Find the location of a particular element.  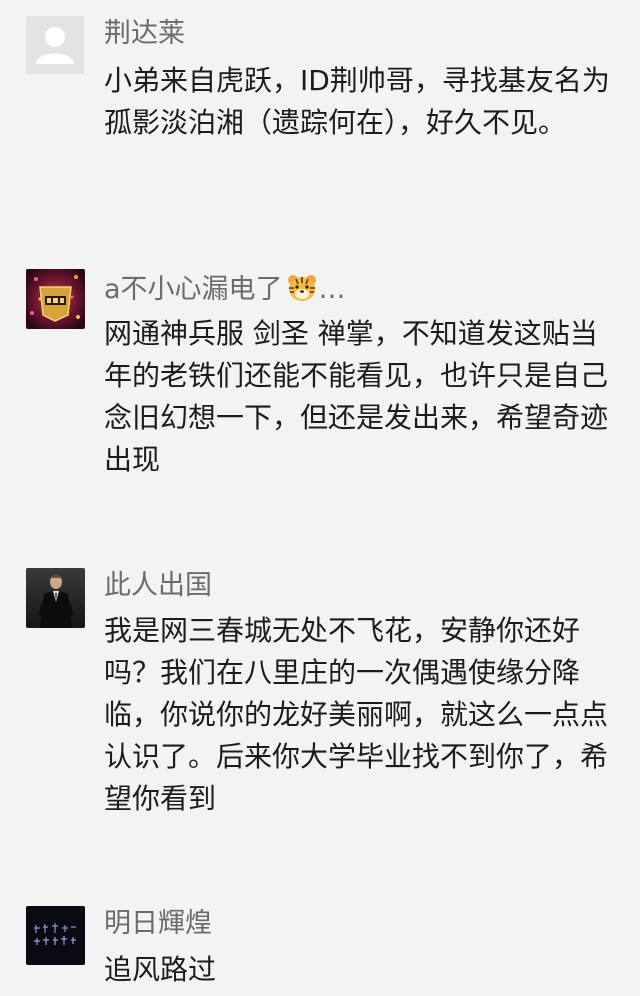

comment-item: 明日輝煌 追风路过 is located at coordinates (320, 945).